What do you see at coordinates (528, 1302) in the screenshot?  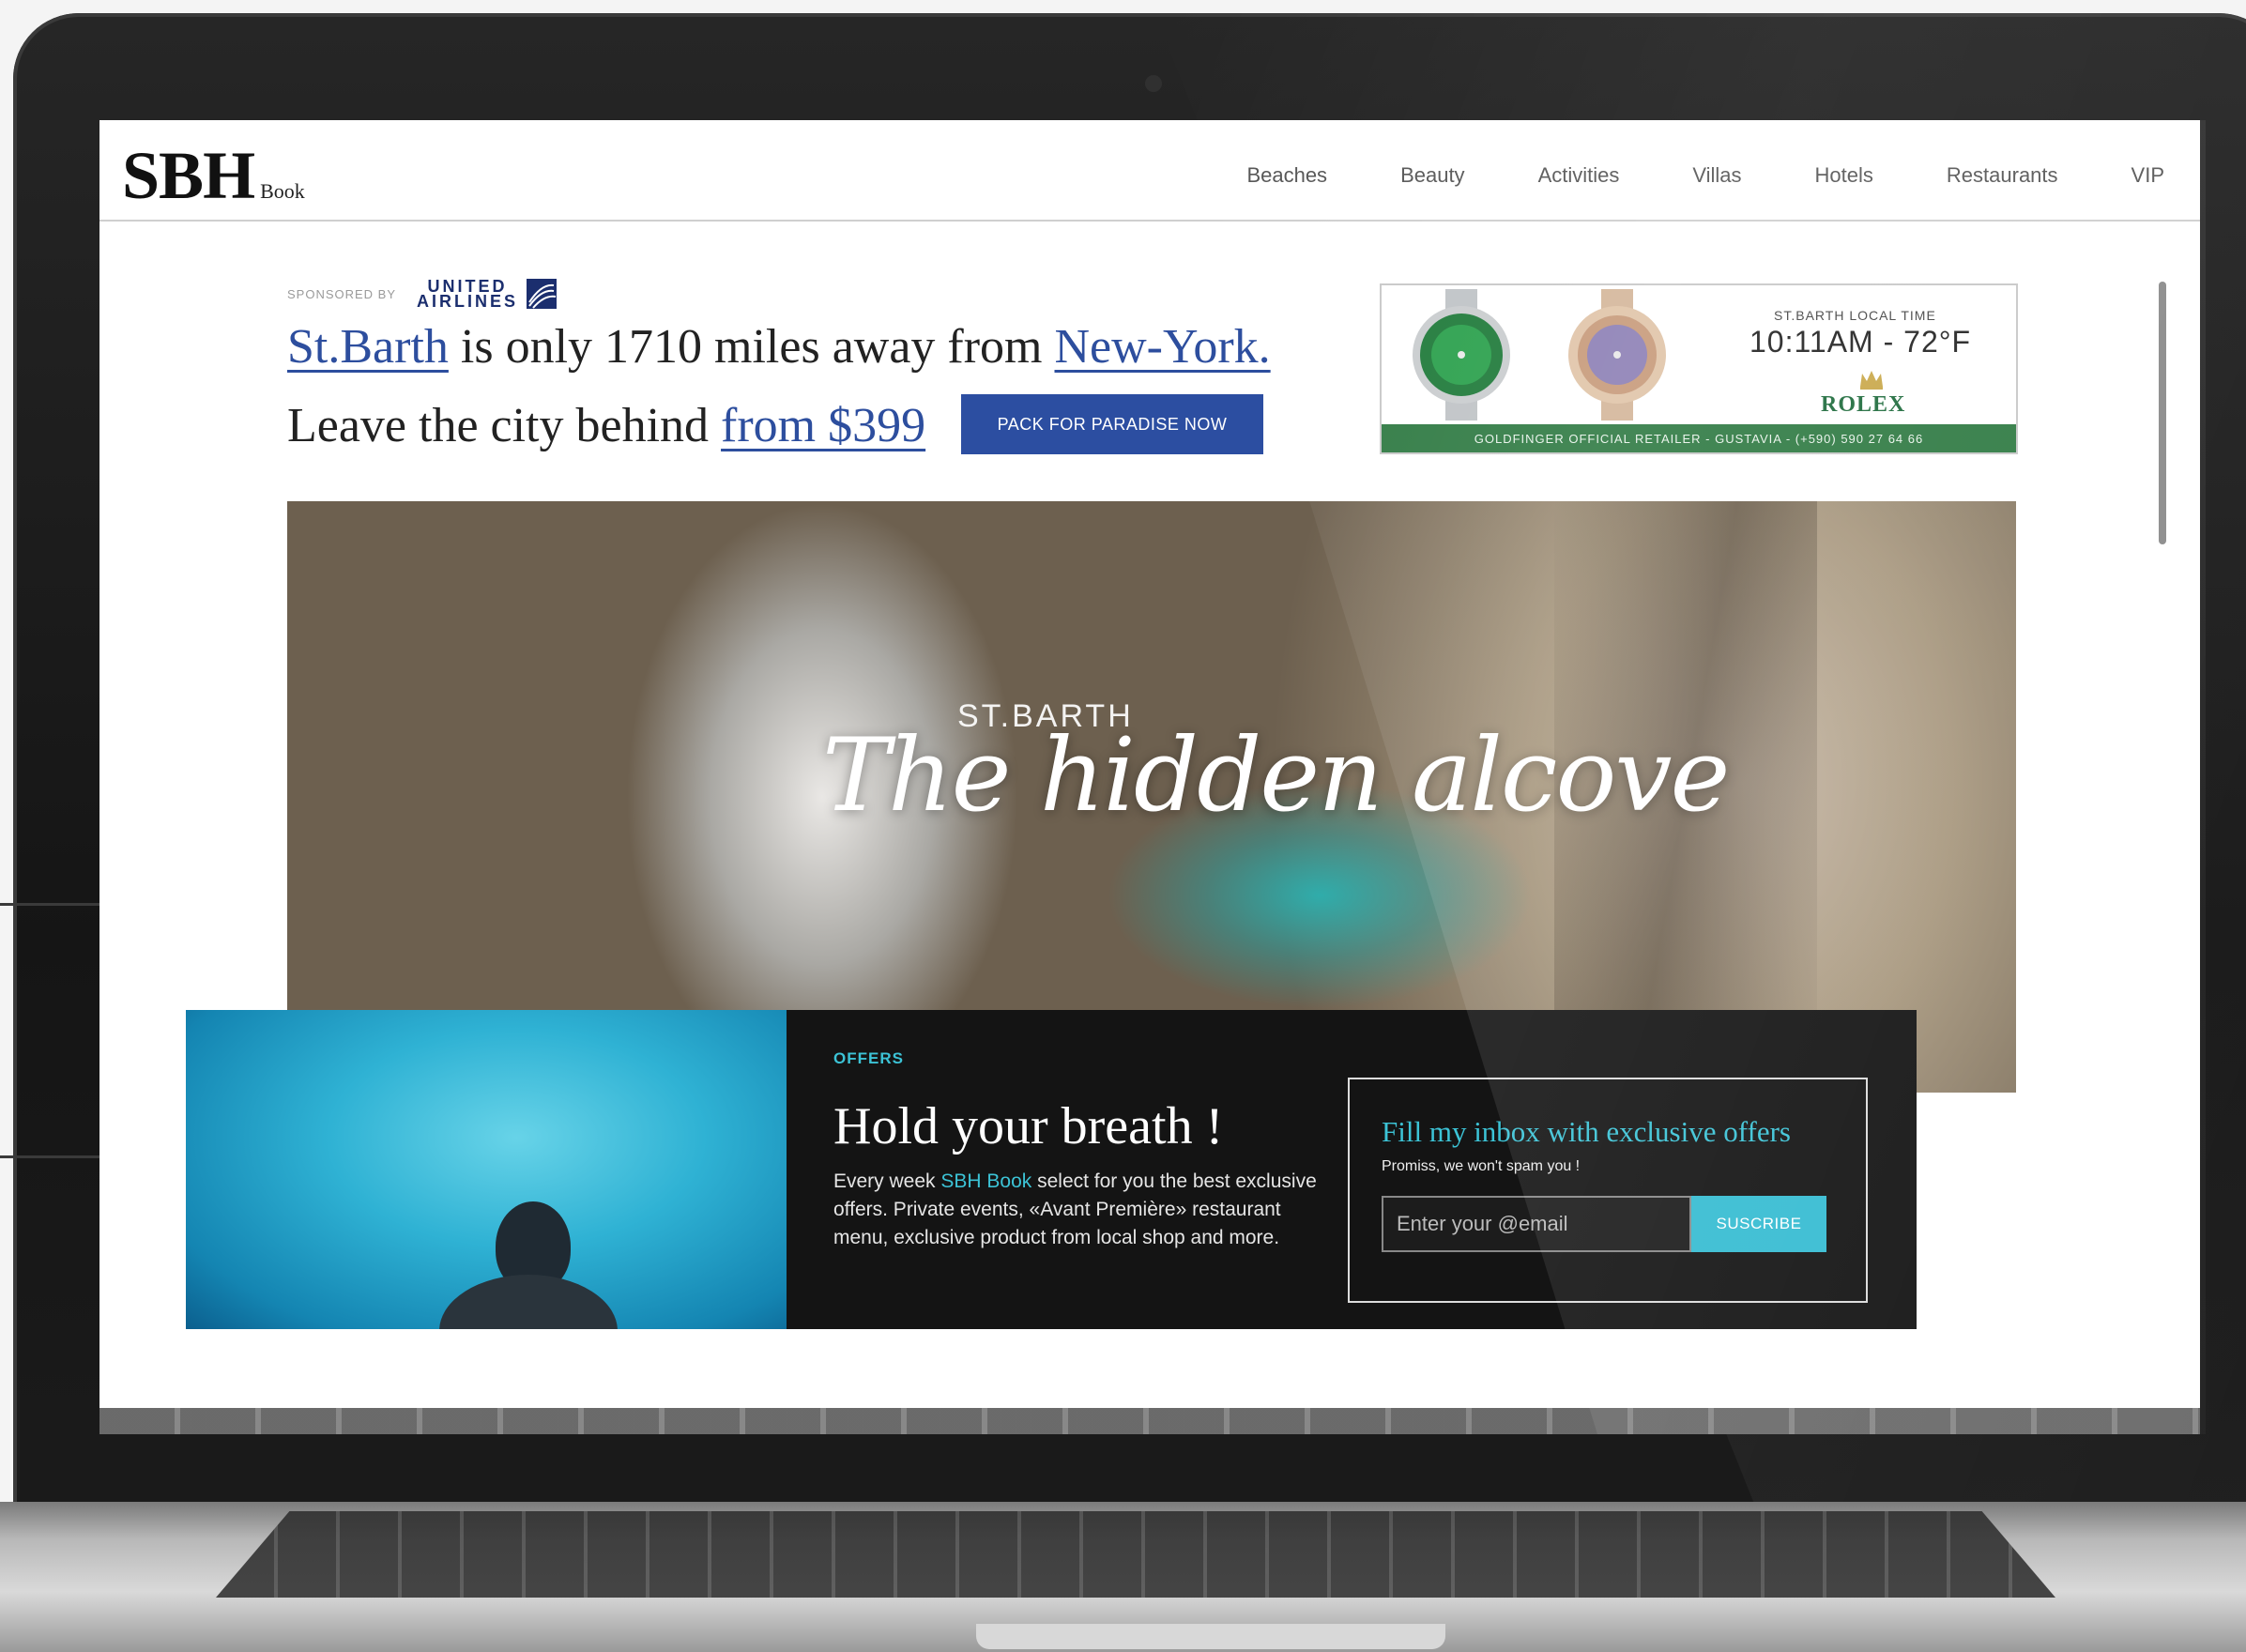 I see `diver-body` at bounding box center [528, 1302].